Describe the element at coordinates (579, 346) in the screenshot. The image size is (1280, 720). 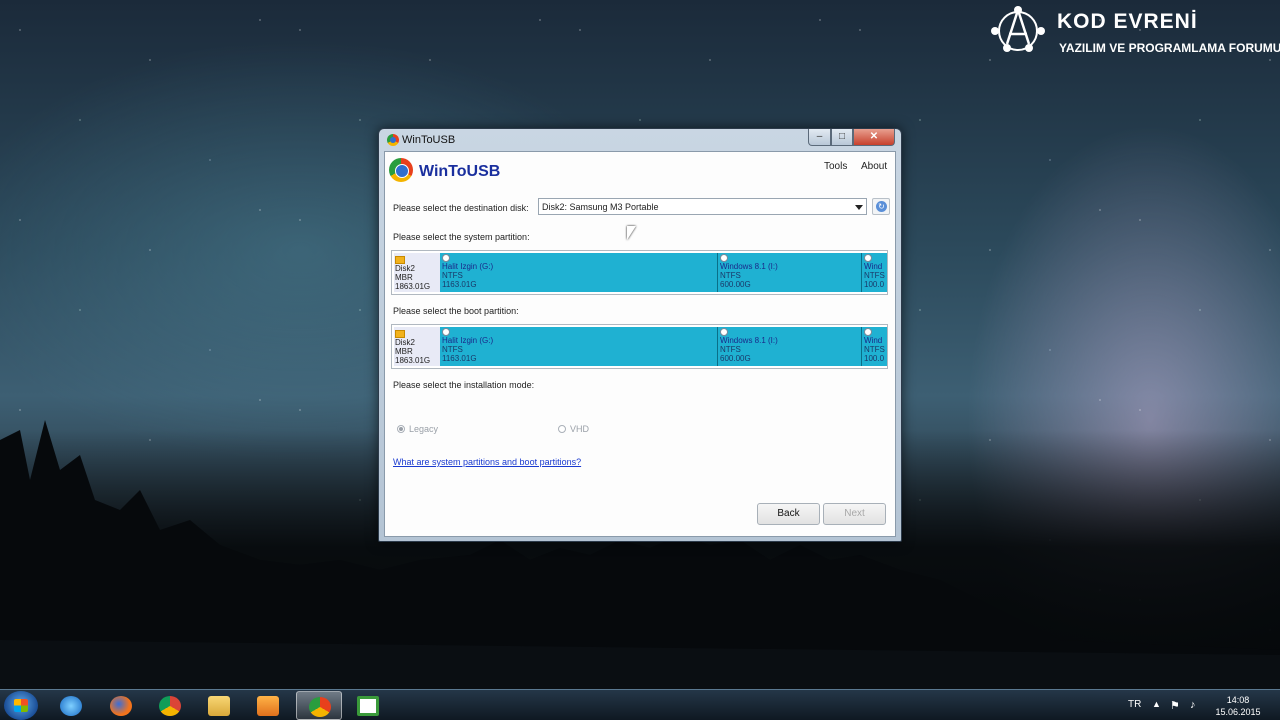
I see `boot-partition-item: Halit Izgin (G:) NTFS 1163.01G` at that location.